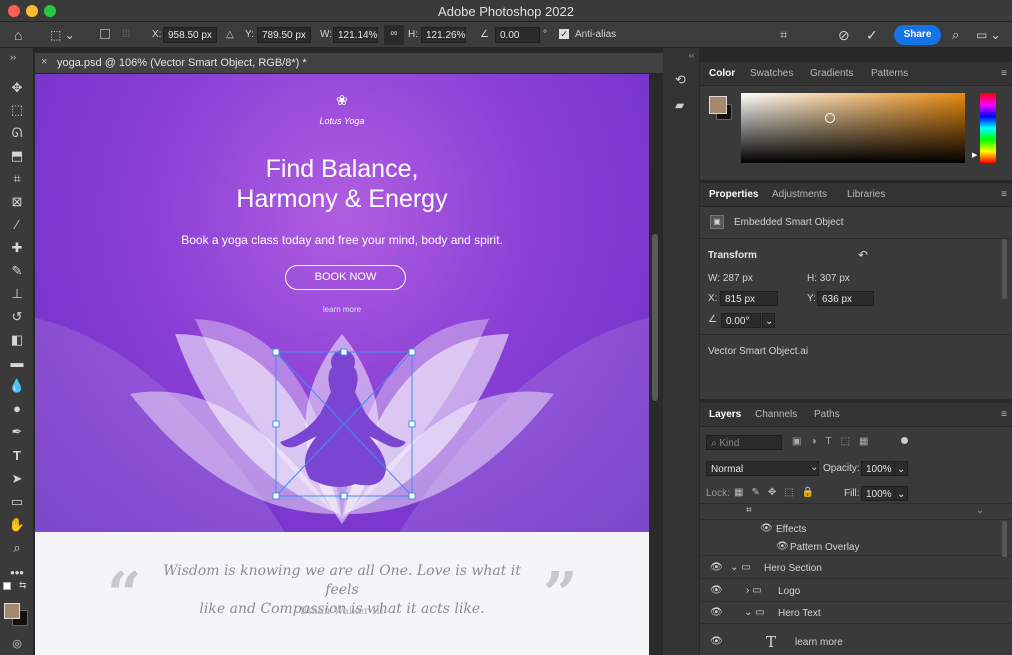 This screenshot has height=655, width=1012. Describe the element at coordinates (680, 80) in the screenshot. I see `history-icon: ⟲` at that location.